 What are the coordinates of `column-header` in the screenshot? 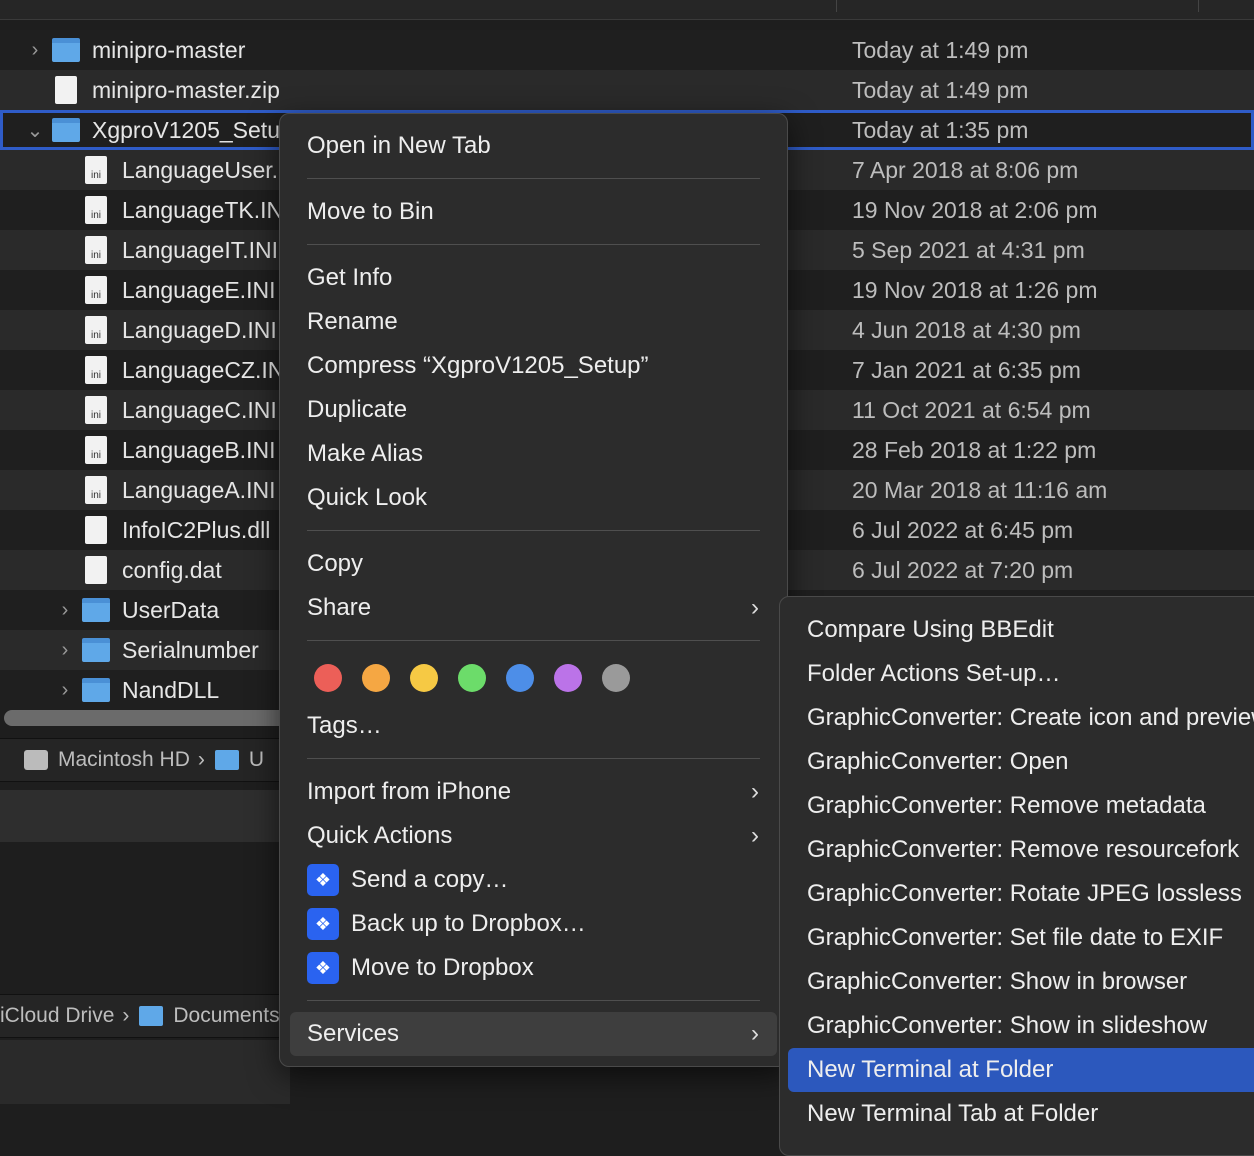 It's located at (627, 10).